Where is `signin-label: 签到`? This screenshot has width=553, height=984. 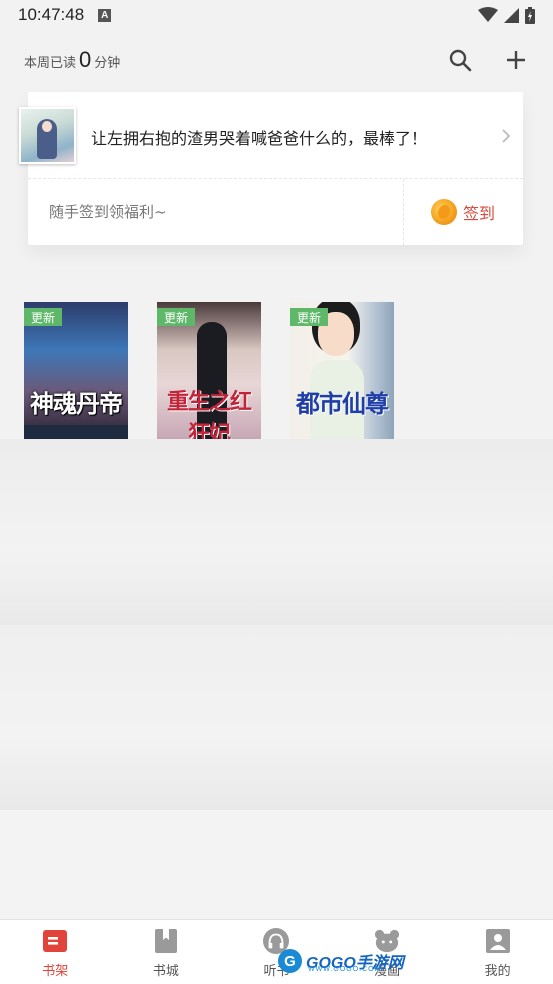
signin-label: 签到 is located at coordinates (479, 213).